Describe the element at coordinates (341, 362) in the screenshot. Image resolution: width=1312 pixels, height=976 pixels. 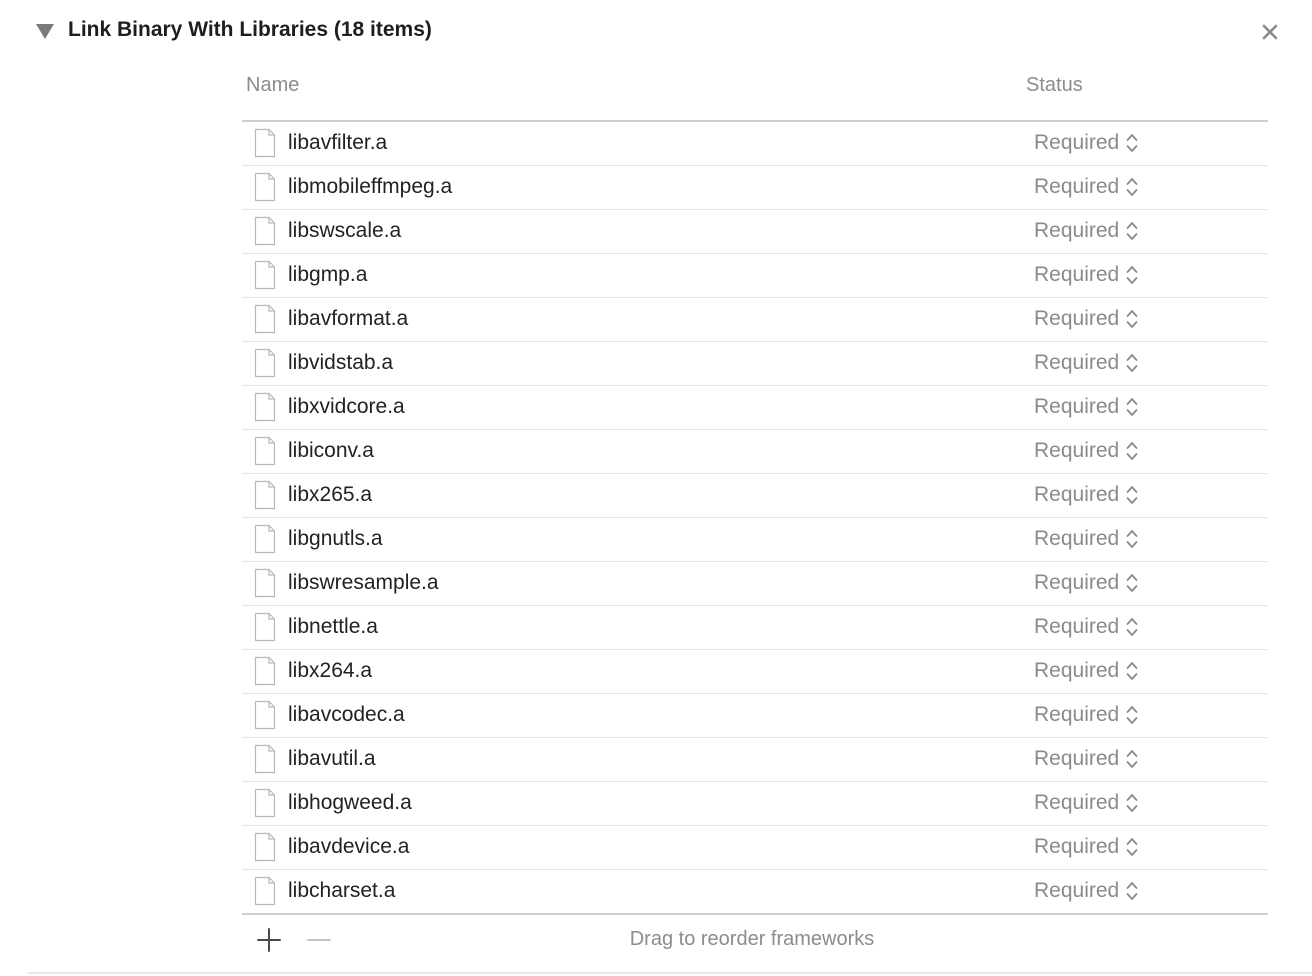
I see `library-name: libvidstab.a` at that location.